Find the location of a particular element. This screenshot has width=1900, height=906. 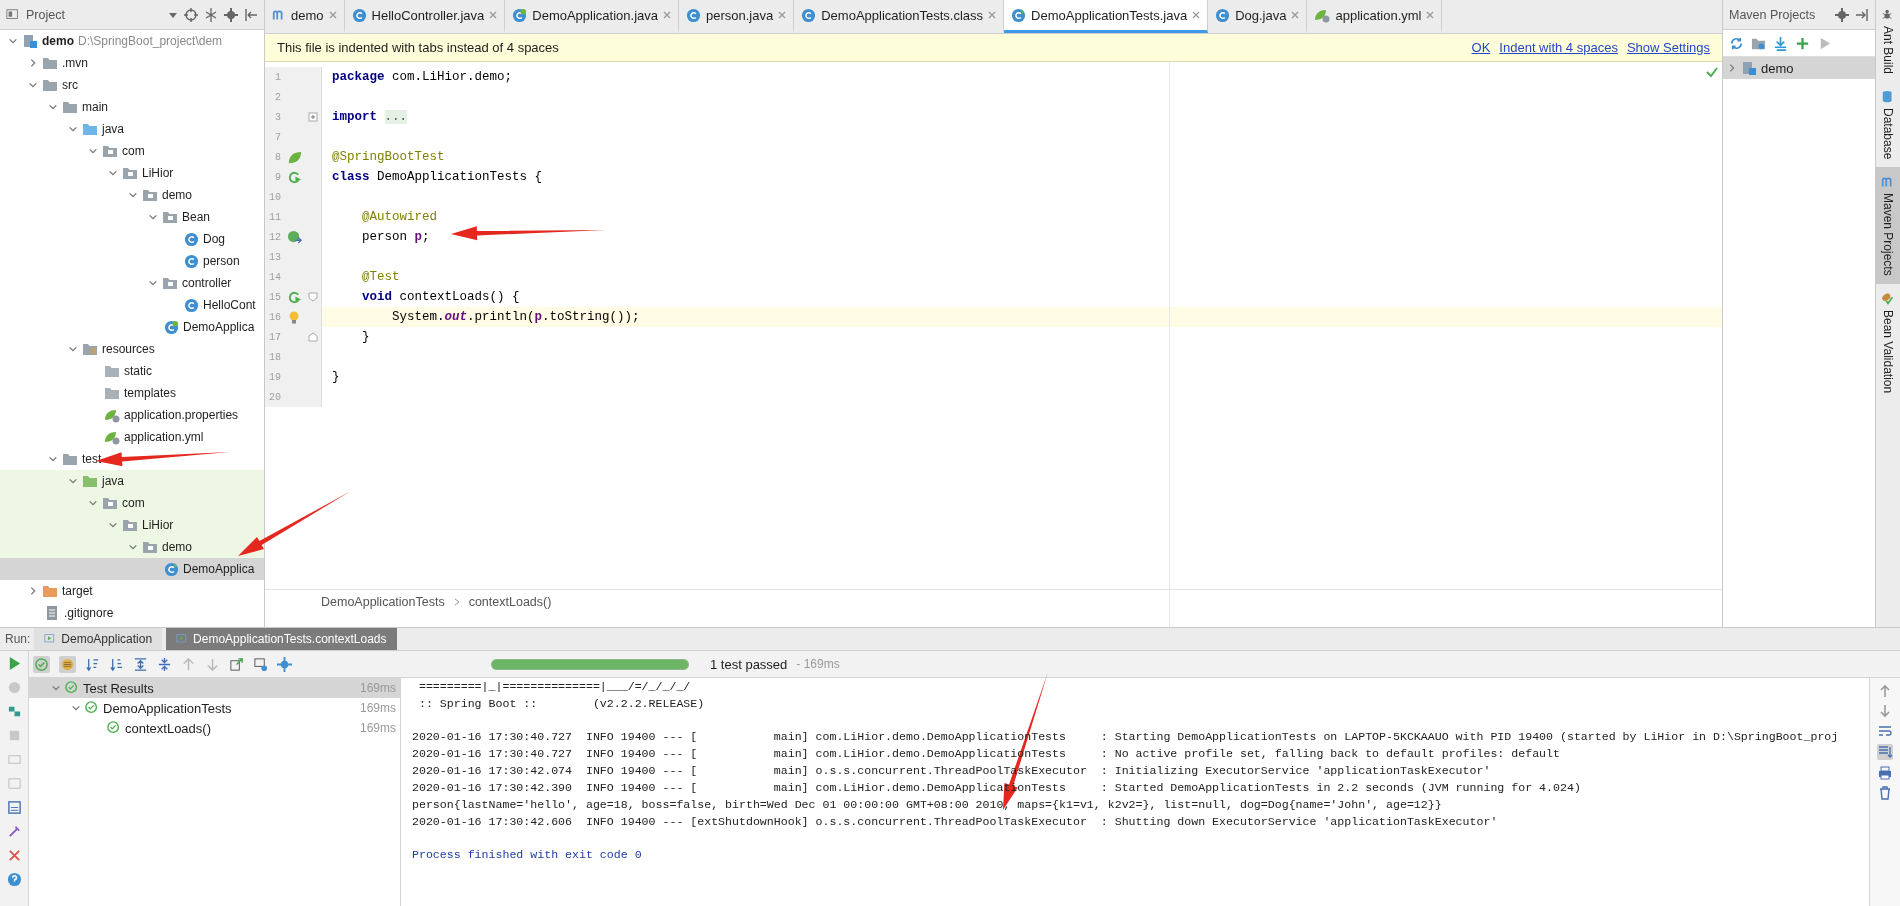

lightbulb-icon is located at coordinates (294, 317).